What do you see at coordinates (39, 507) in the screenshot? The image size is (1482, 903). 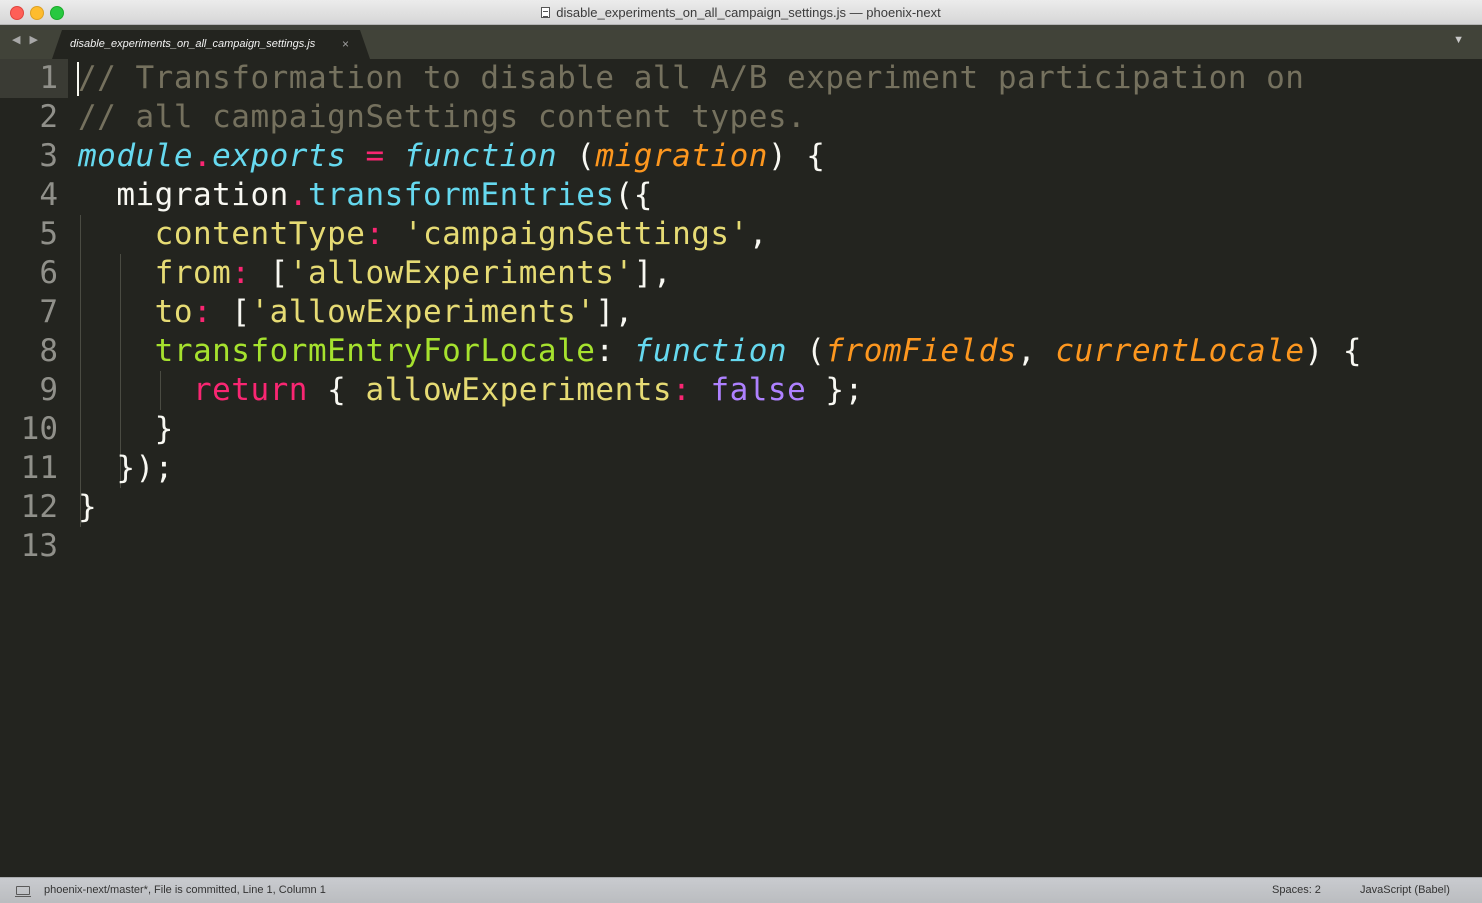 I see `line-number-text: 12` at bounding box center [39, 507].